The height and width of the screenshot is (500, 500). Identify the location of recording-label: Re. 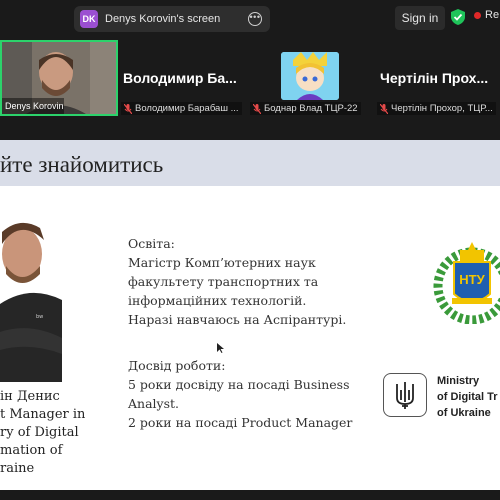
(492, 15).